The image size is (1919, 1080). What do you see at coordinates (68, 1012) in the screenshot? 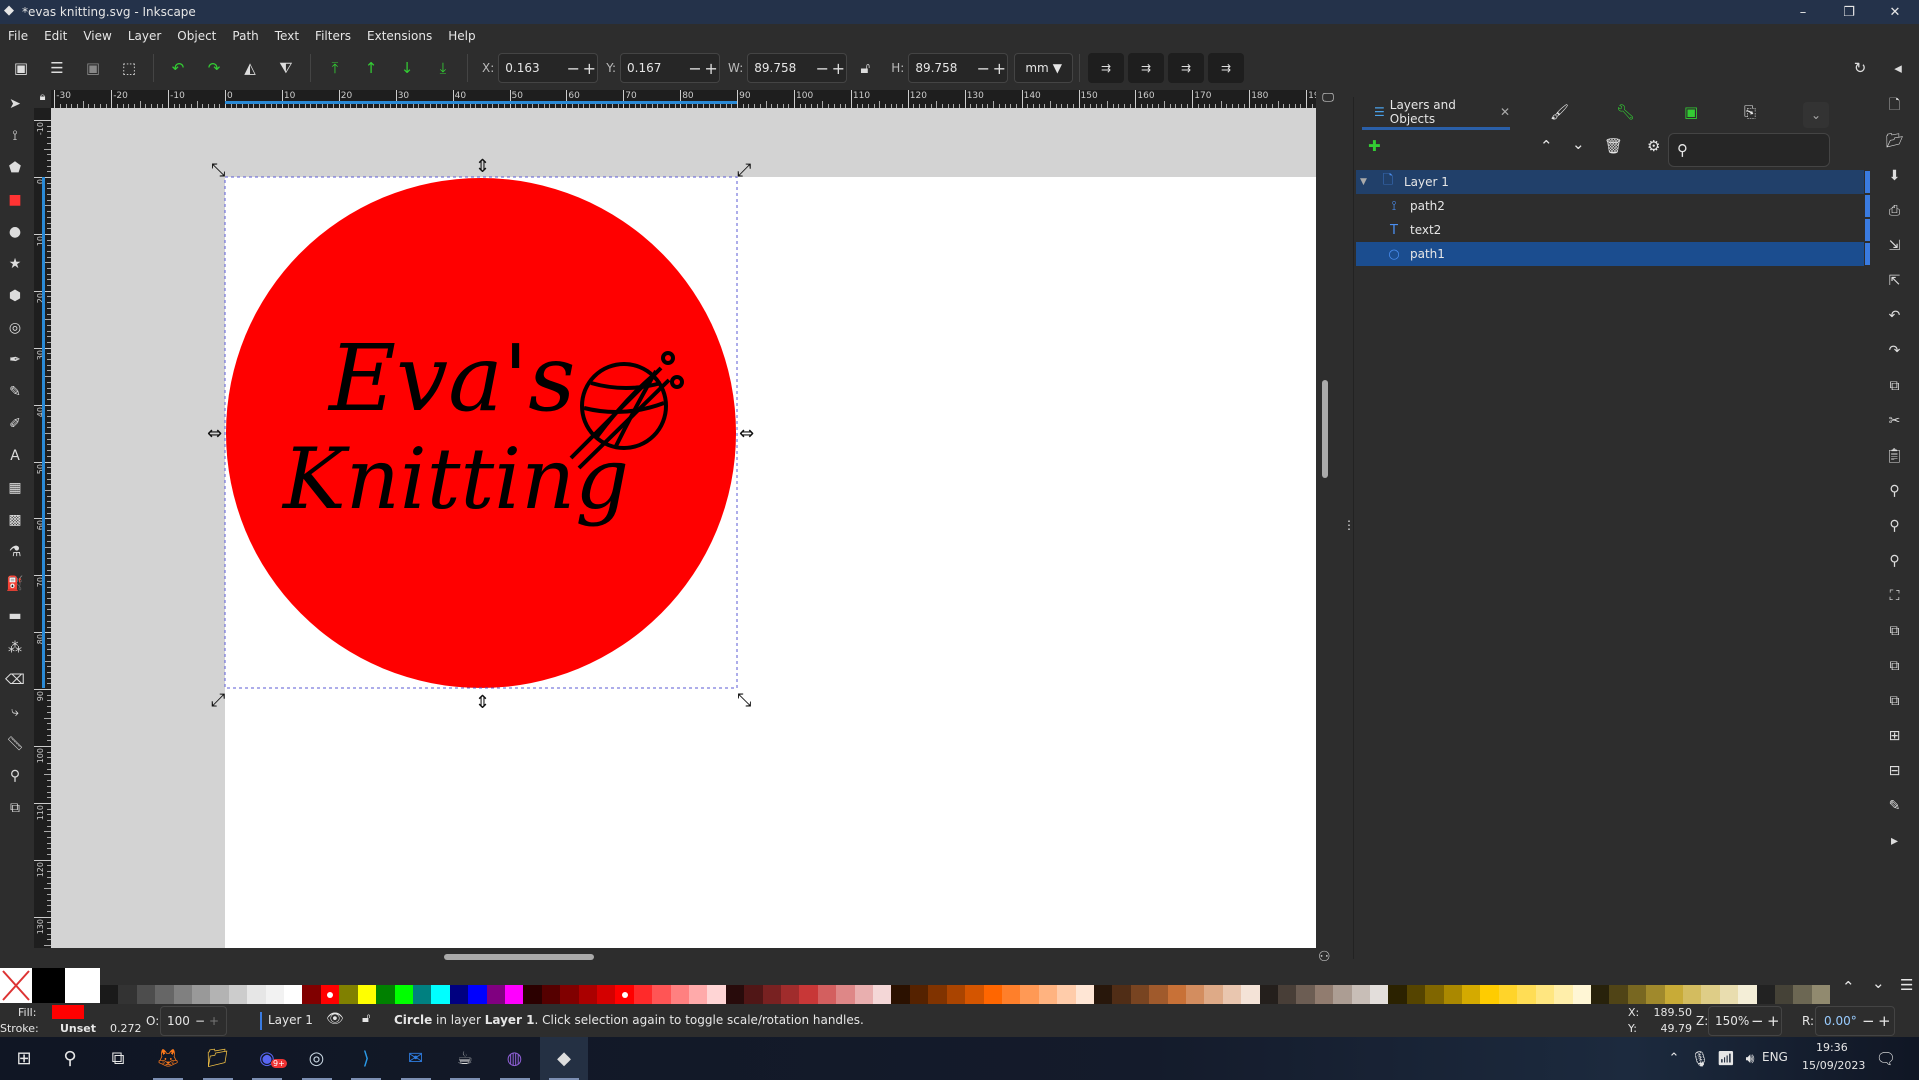
I see `fill-swatch` at bounding box center [68, 1012].